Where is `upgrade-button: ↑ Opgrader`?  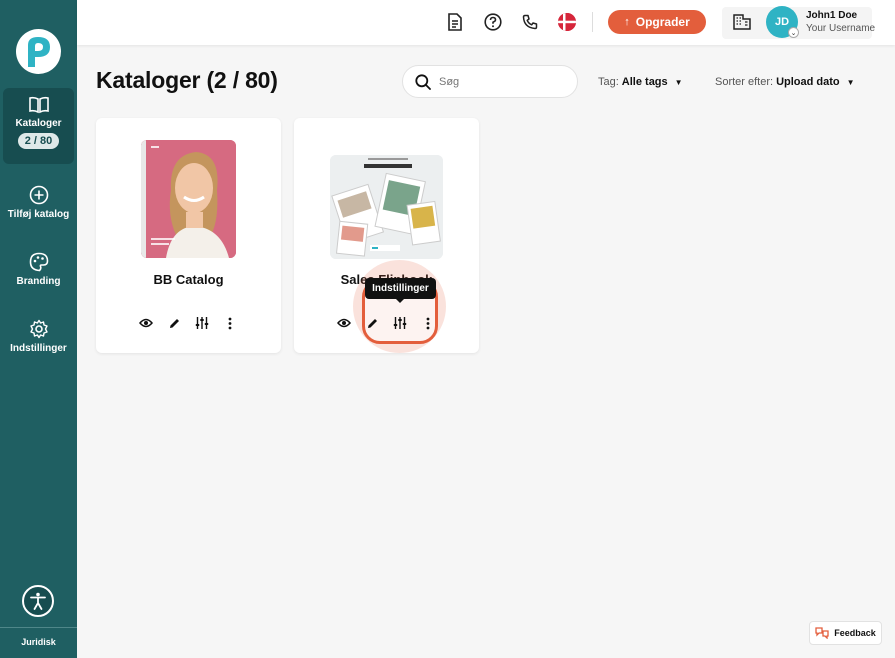 upgrade-button: ↑ Opgrader is located at coordinates (657, 22).